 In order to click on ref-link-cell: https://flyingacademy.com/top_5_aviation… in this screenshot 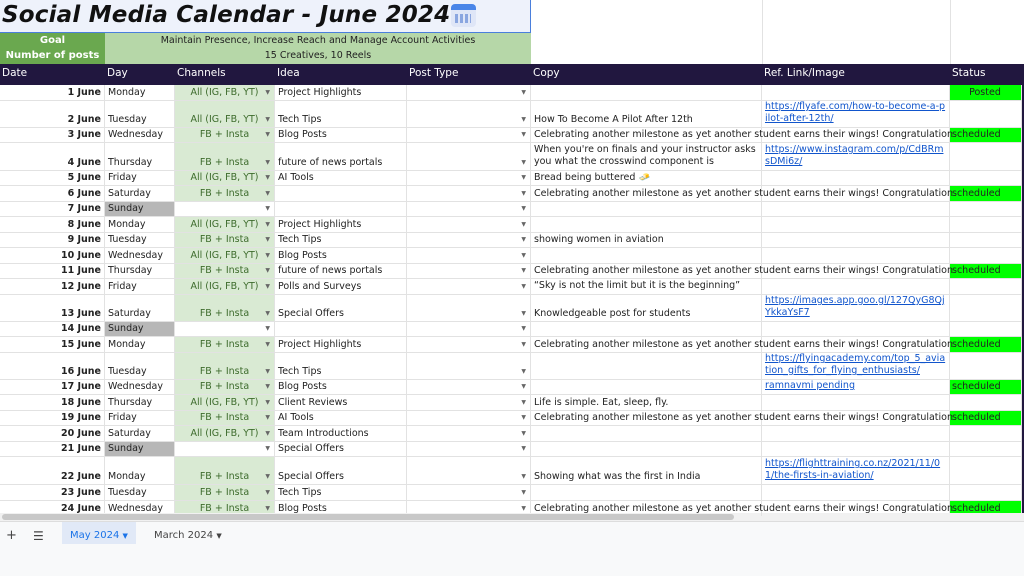, I will do `click(856, 366)`.